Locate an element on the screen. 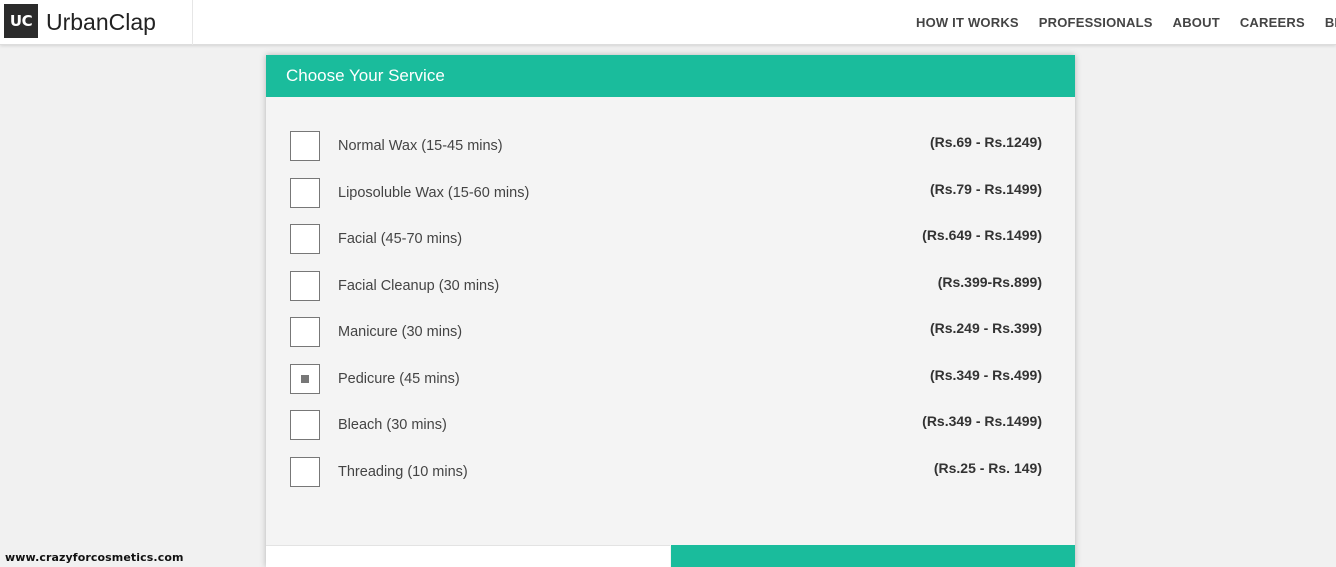 Image resolution: width=1336 pixels, height=567 pixels. watermark-text: www.crazyforcosmetics.com is located at coordinates (94, 557).